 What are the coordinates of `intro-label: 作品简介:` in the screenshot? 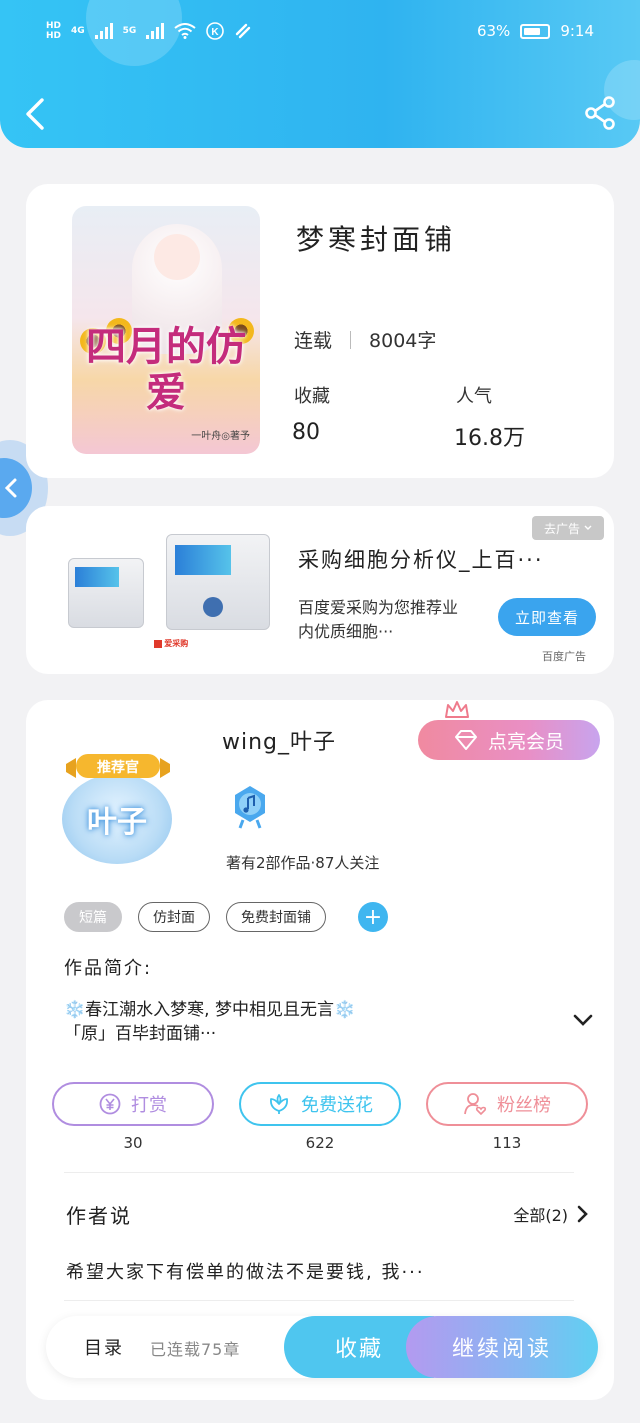 It's located at (108, 968).